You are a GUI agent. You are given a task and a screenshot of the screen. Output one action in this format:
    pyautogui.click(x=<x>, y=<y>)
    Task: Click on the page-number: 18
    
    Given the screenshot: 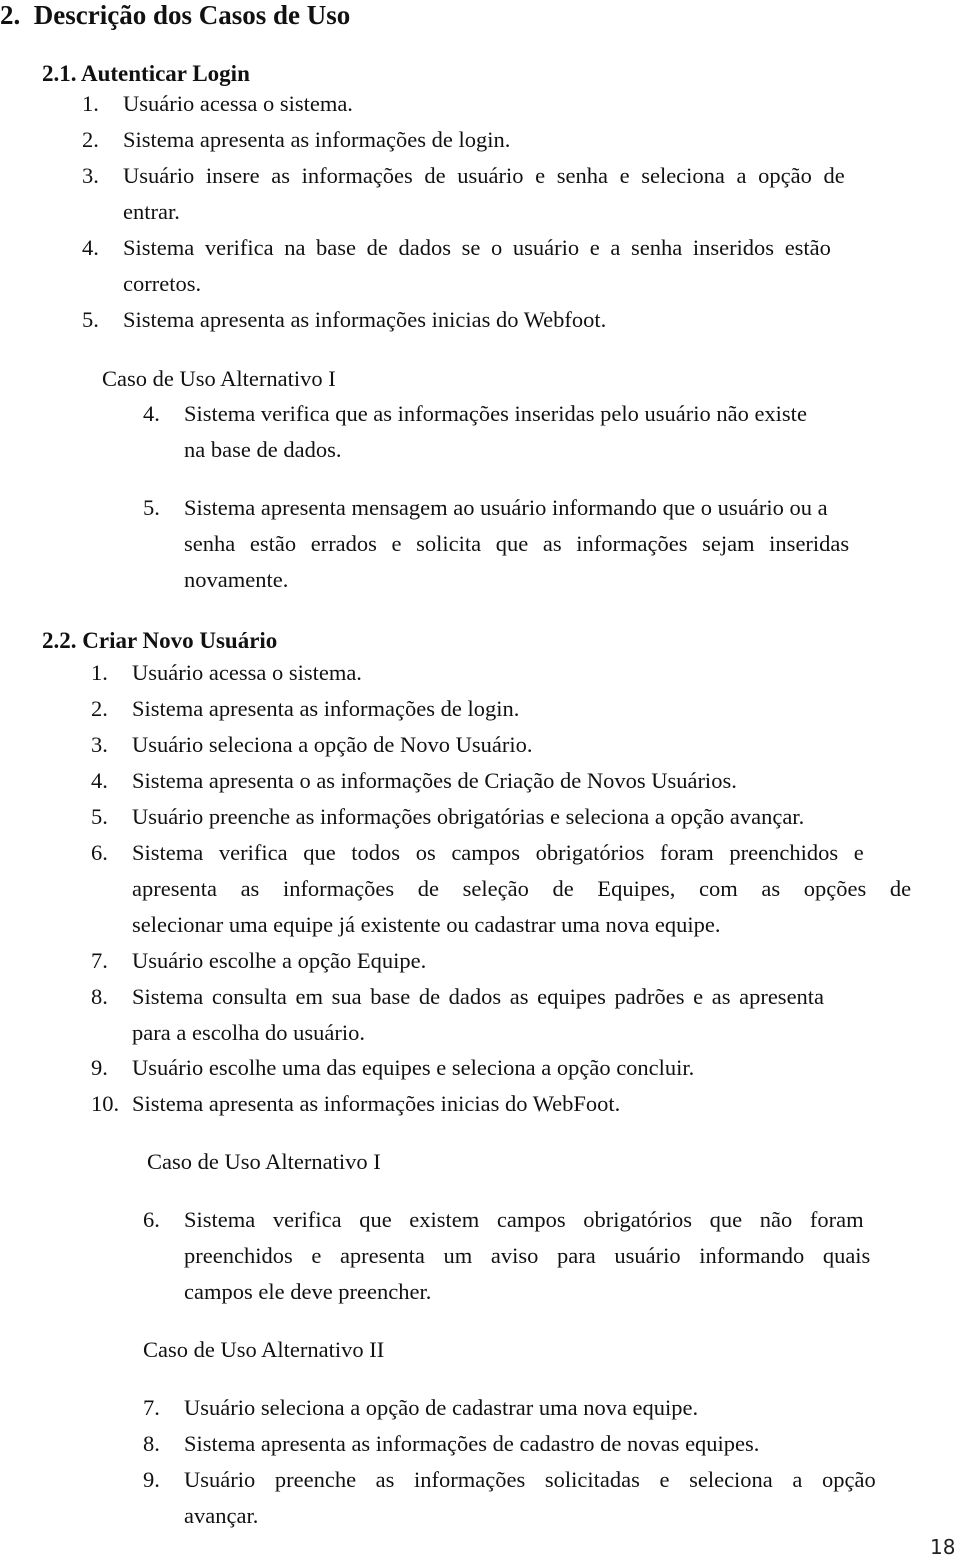 What is the action you would take?
    pyautogui.click(x=943, y=1547)
    